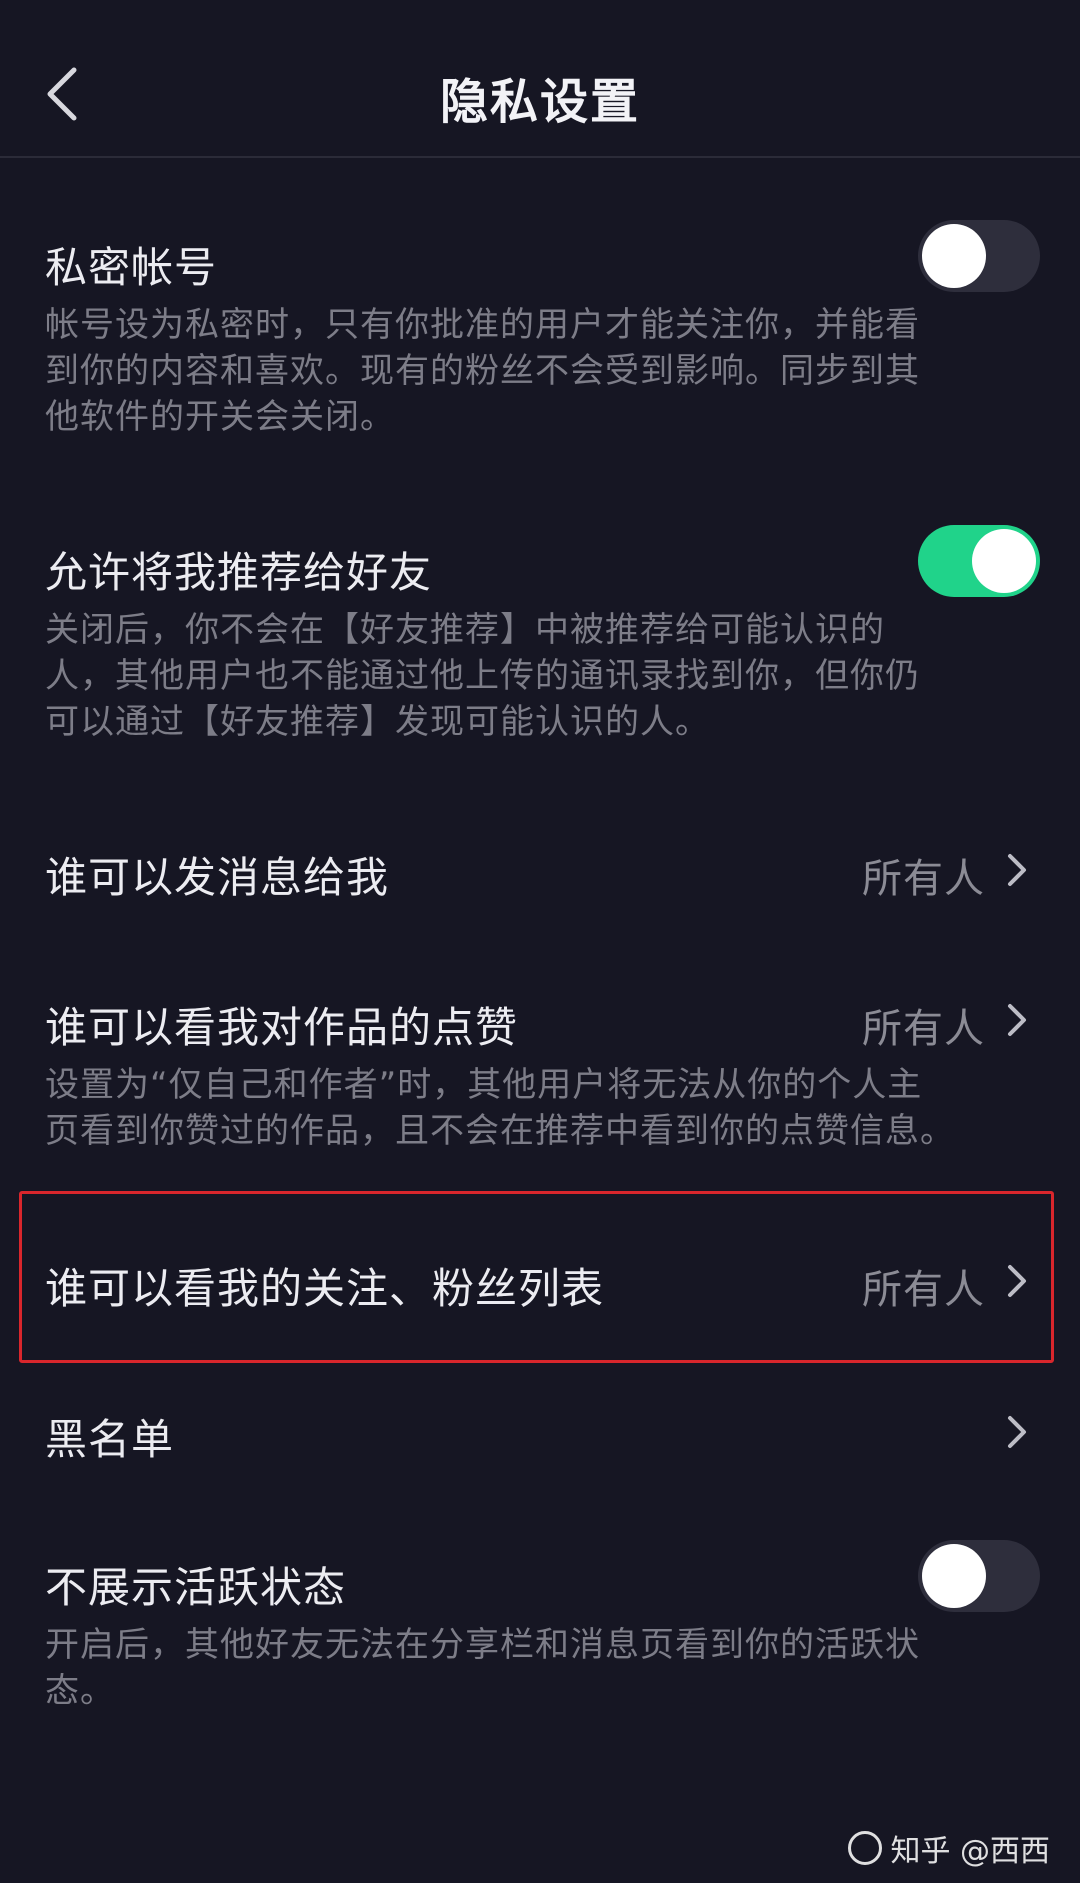 The width and height of the screenshot is (1080, 1883). I want to click on who-can-message-title: 谁可以发消息给我, so click(217, 877).